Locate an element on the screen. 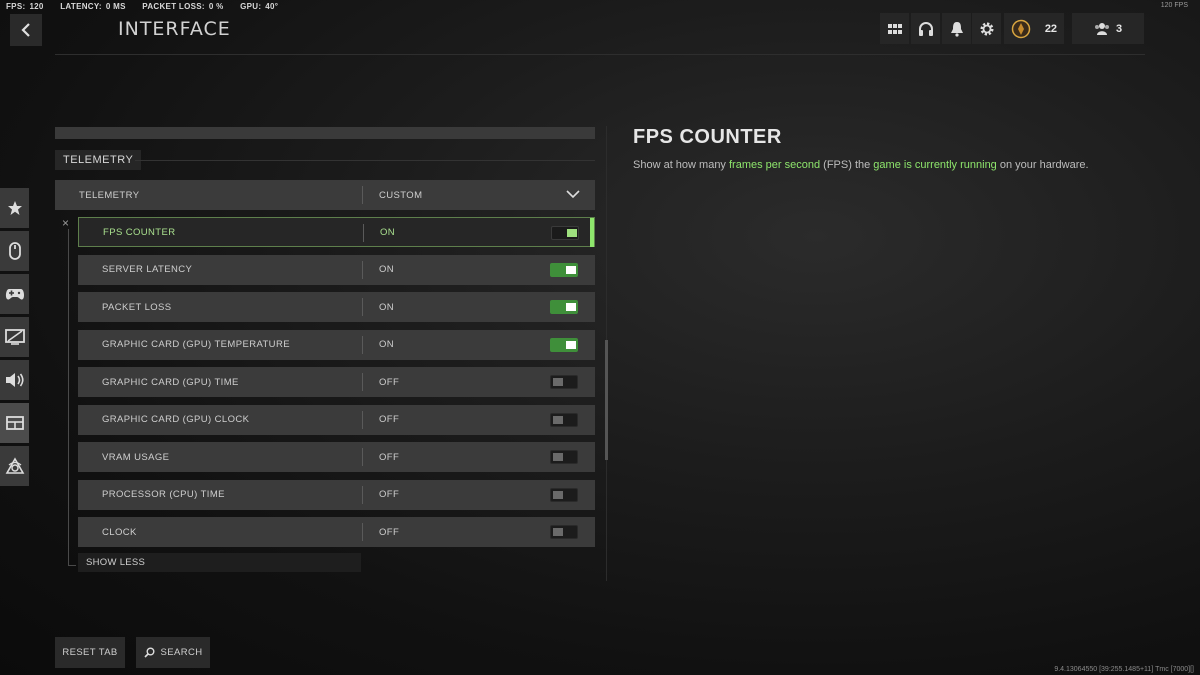  nav-controller is located at coordinates (14, 294).